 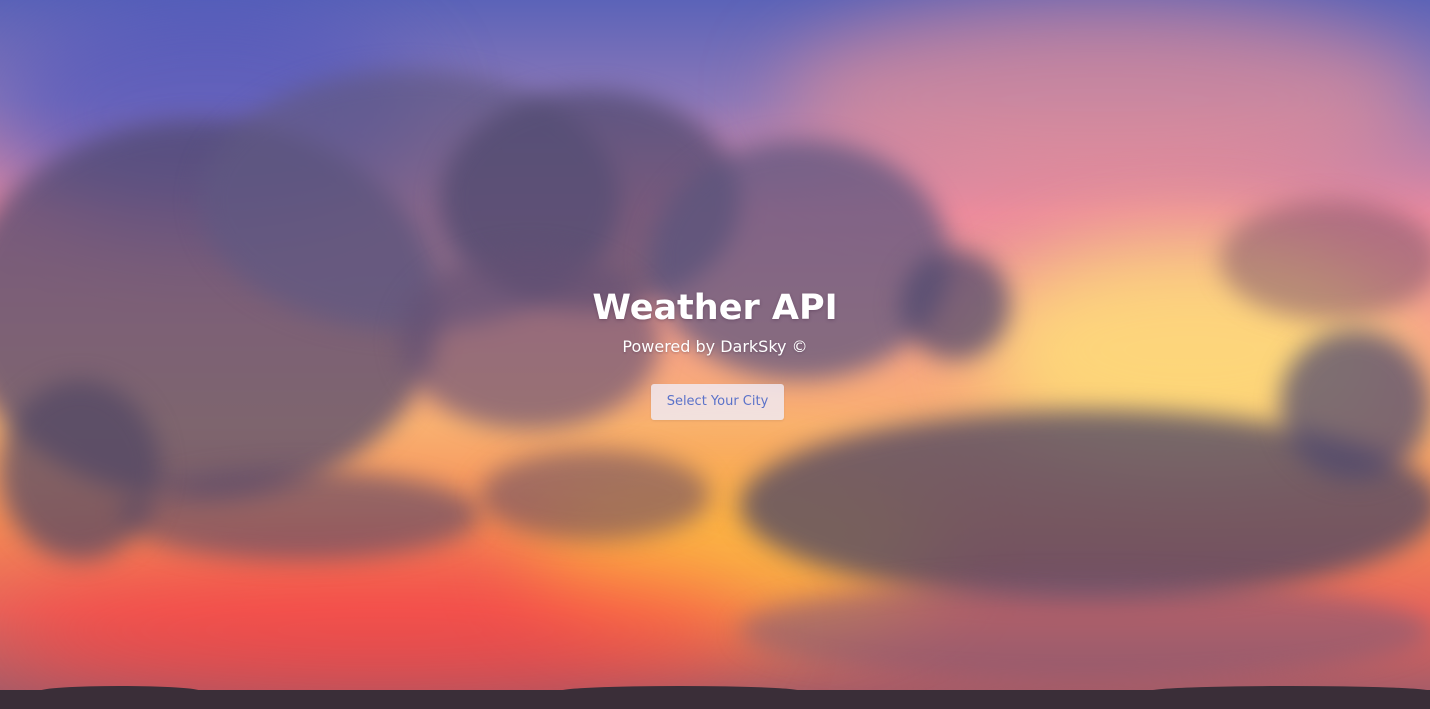 I want to click on select-city-button: Select Your City, so click(x=717, y=402).